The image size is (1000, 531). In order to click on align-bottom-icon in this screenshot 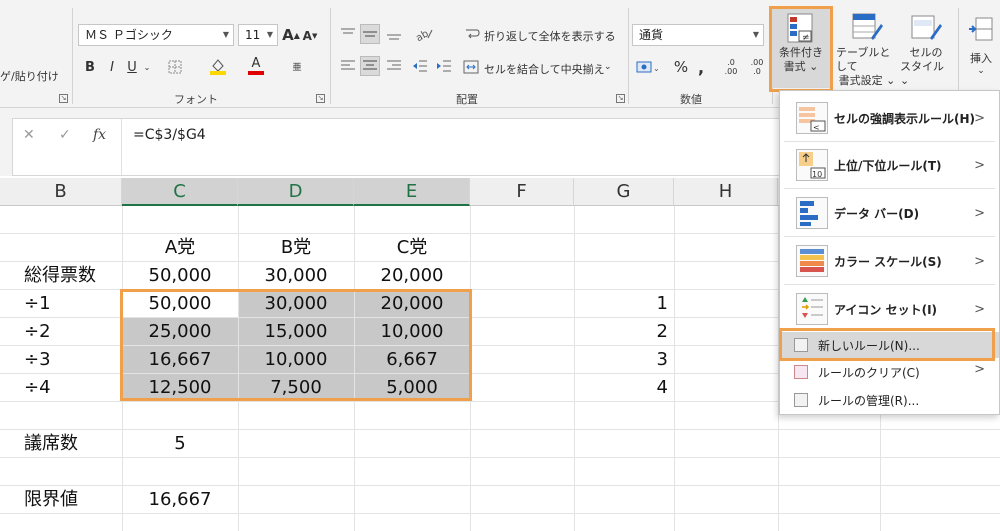, I will do `click(394, 37)`.